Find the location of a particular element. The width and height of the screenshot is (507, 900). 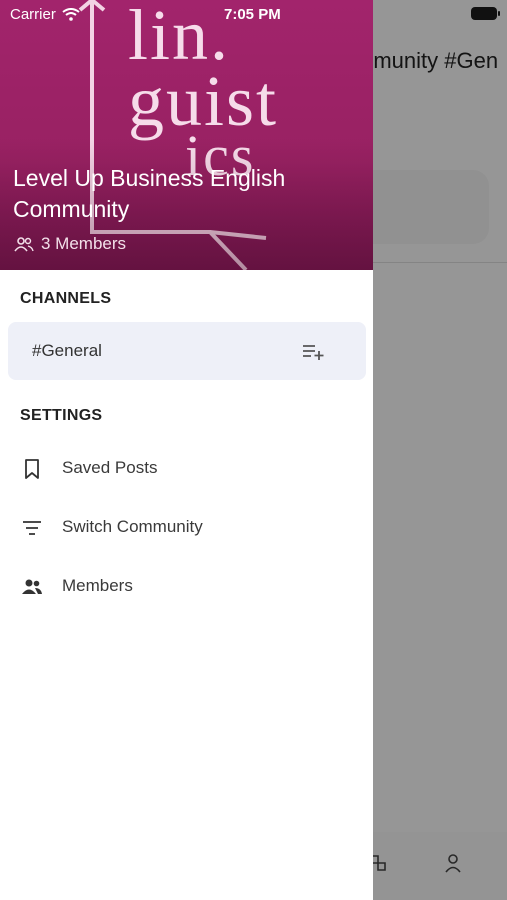

filter-list-icon is located at coordinates (32, 528).